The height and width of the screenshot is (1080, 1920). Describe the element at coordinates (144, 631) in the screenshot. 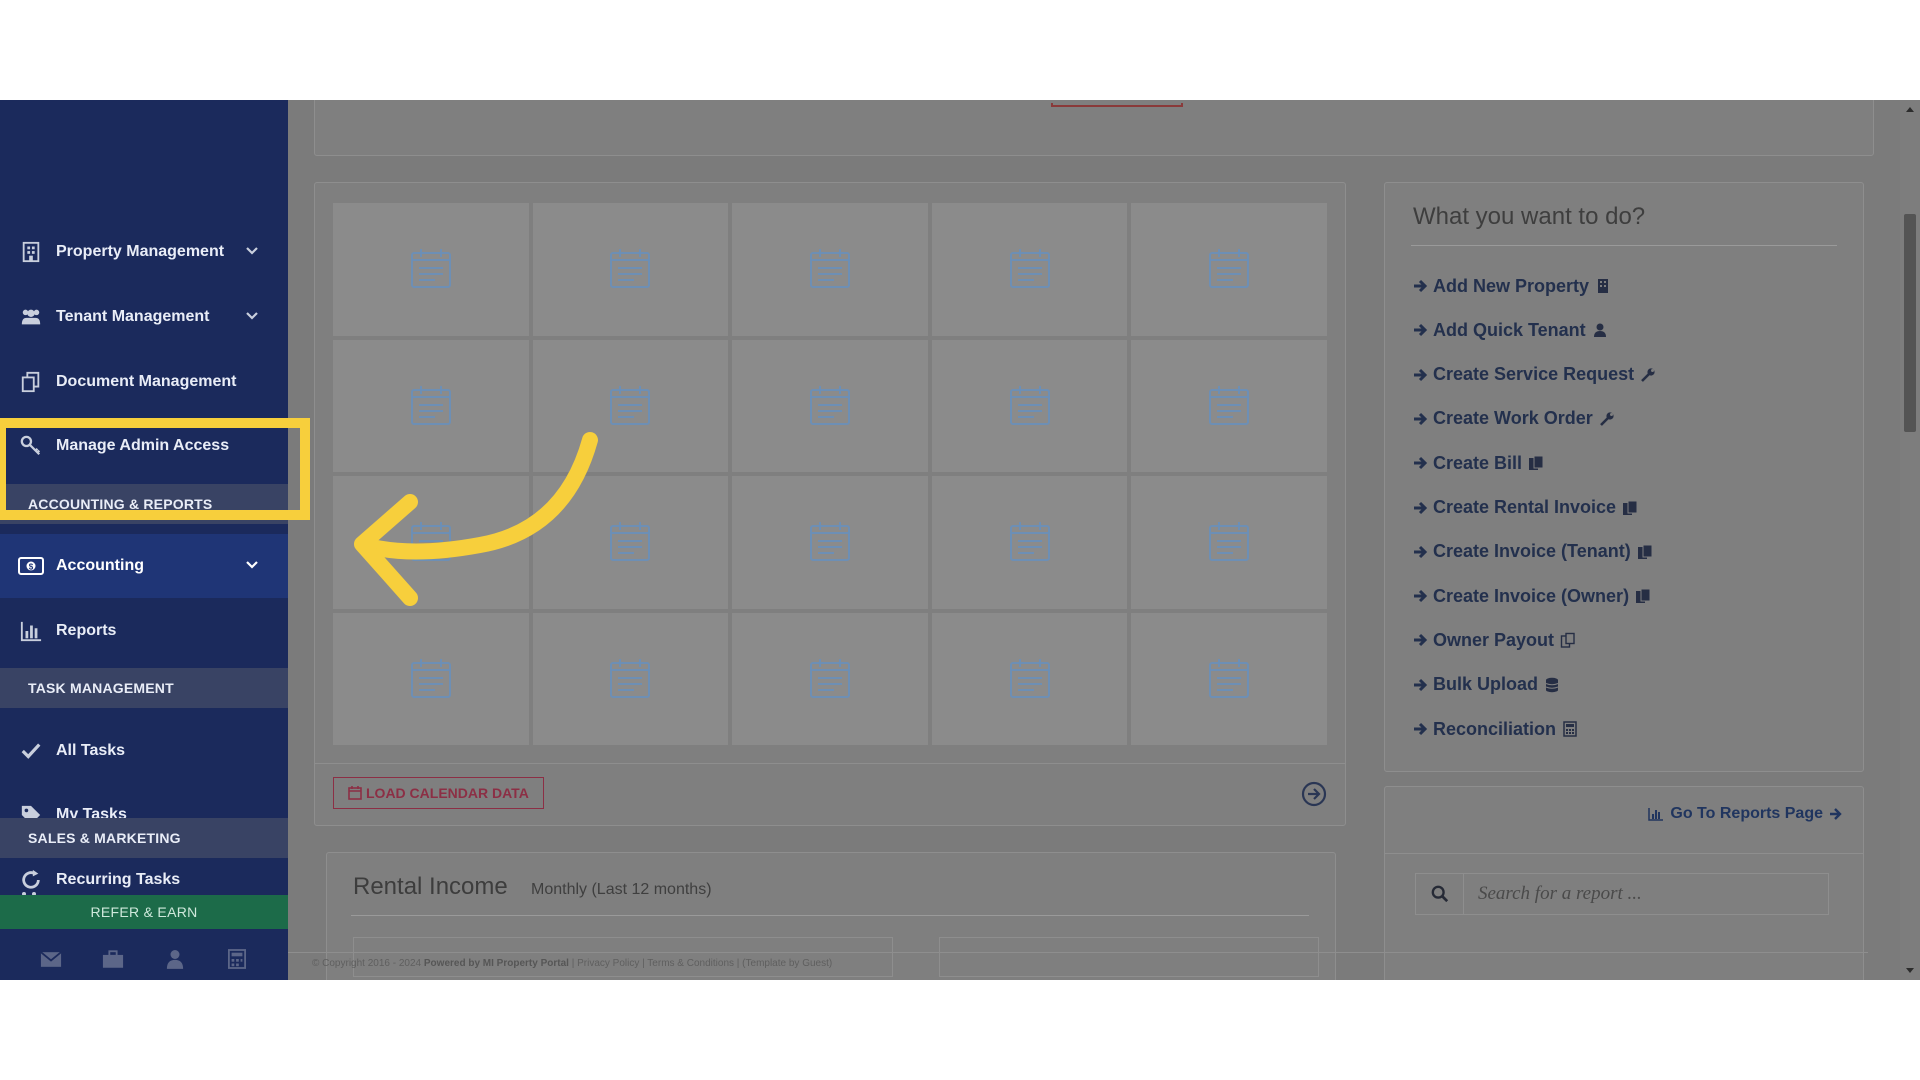

I see `sidebar-item-reports: Reports` at that location.